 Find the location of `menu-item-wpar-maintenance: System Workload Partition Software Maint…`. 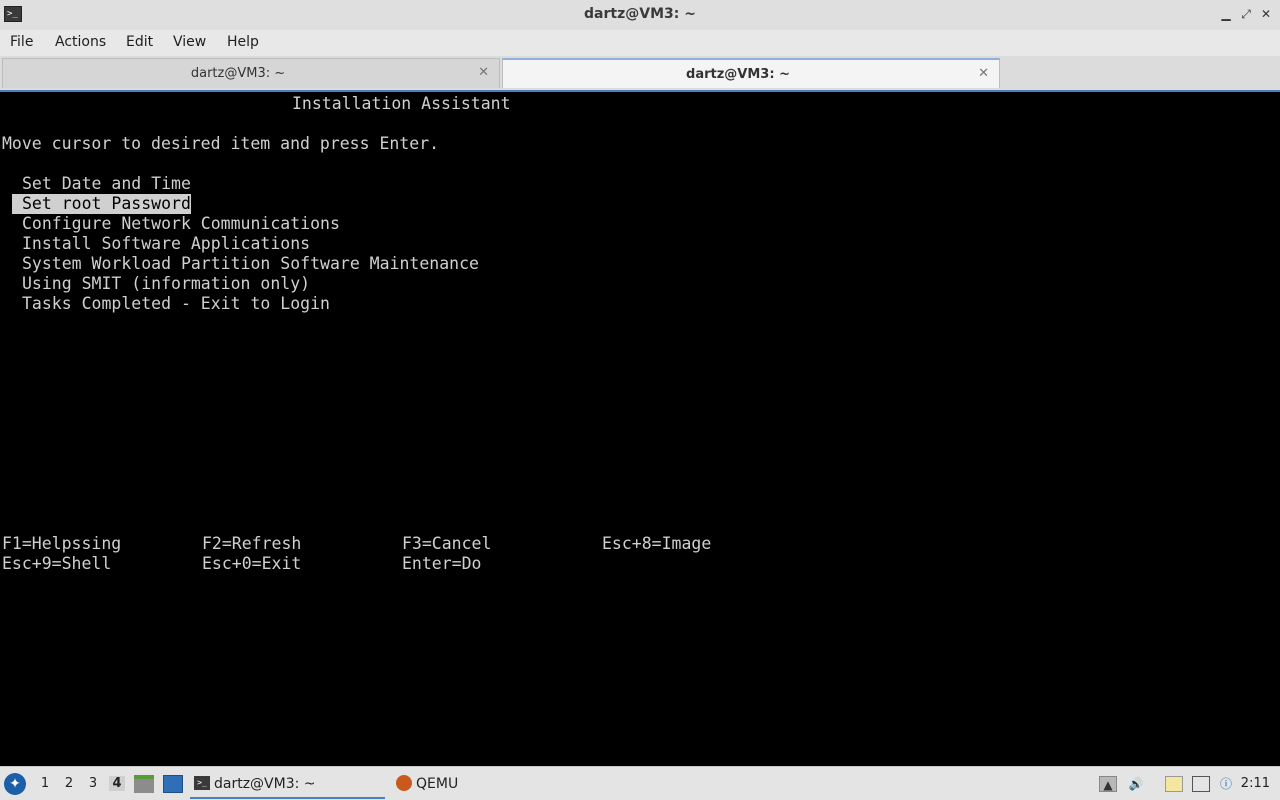

menu-item-wpar-maintenance: System Workload Partition Software Maint… is located at coordinates (250, 264).